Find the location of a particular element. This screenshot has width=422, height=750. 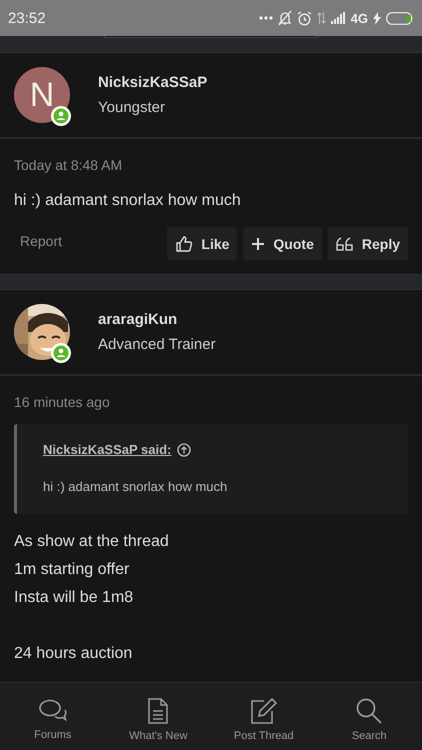

data-arrows-icon is located at coordinates (321, 18).